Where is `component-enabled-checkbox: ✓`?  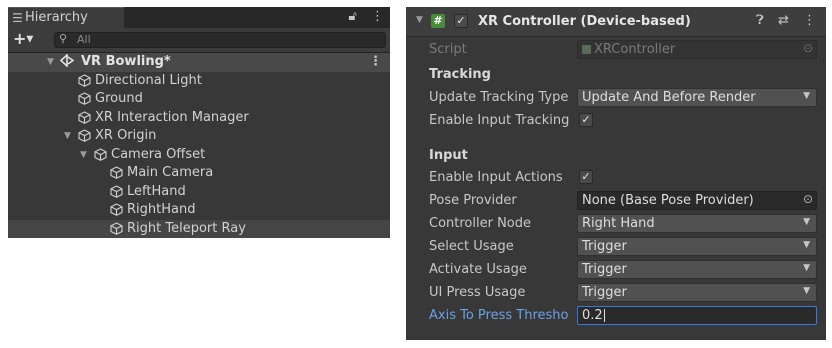 component-enabled-checkbox: ✓ is located at coordinates (461, 21).